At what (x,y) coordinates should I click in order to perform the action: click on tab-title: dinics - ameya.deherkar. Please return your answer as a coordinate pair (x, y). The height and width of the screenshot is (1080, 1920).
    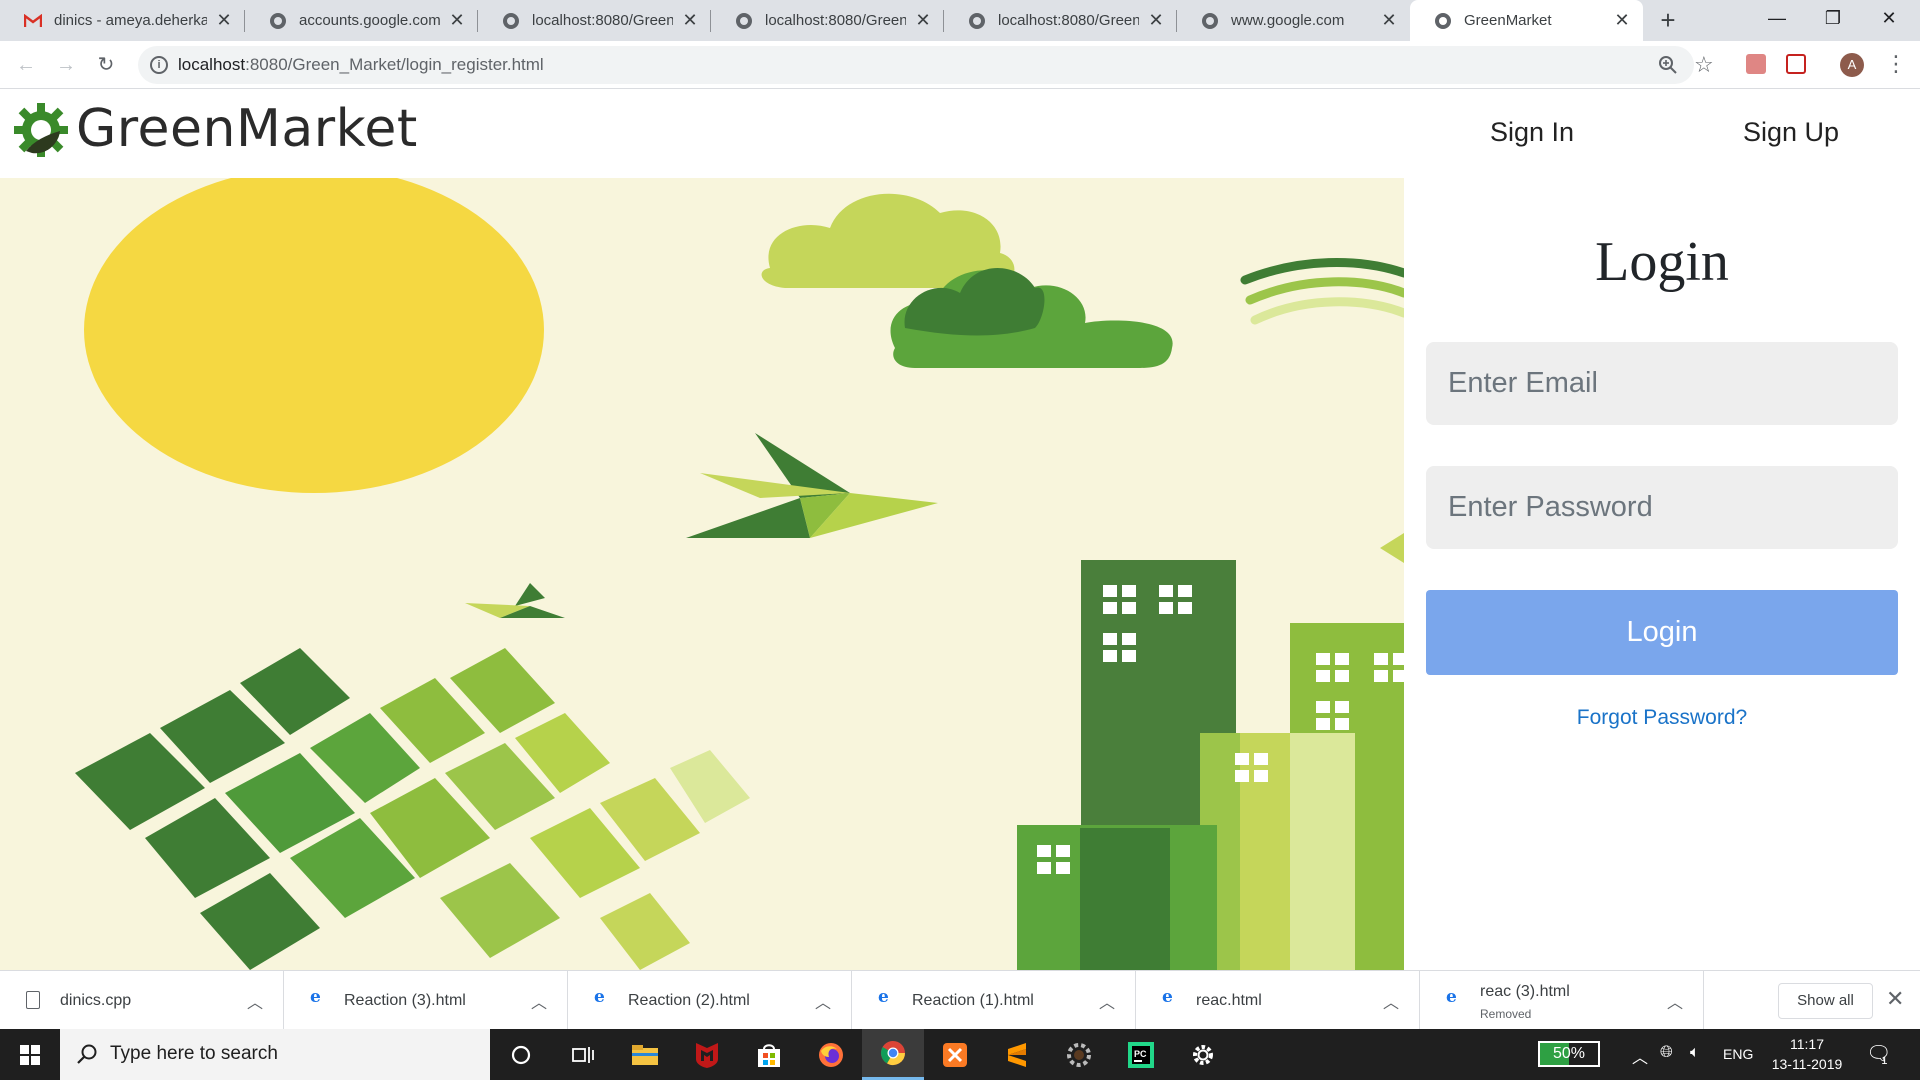
    Looking at the image, I should click on (130, 20).